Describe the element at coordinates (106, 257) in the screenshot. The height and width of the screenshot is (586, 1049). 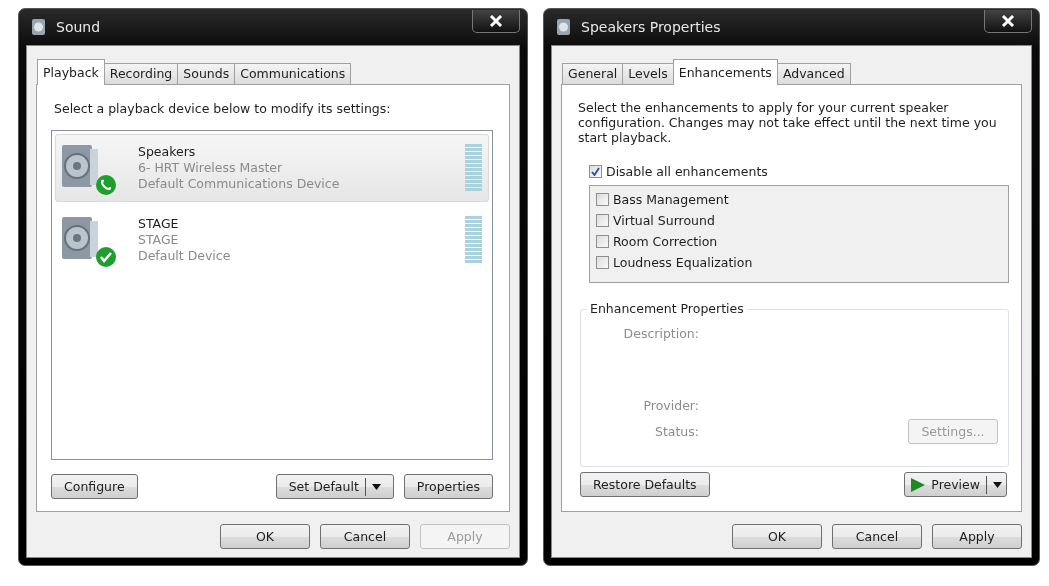
I see `check-badge-icon` at that location.